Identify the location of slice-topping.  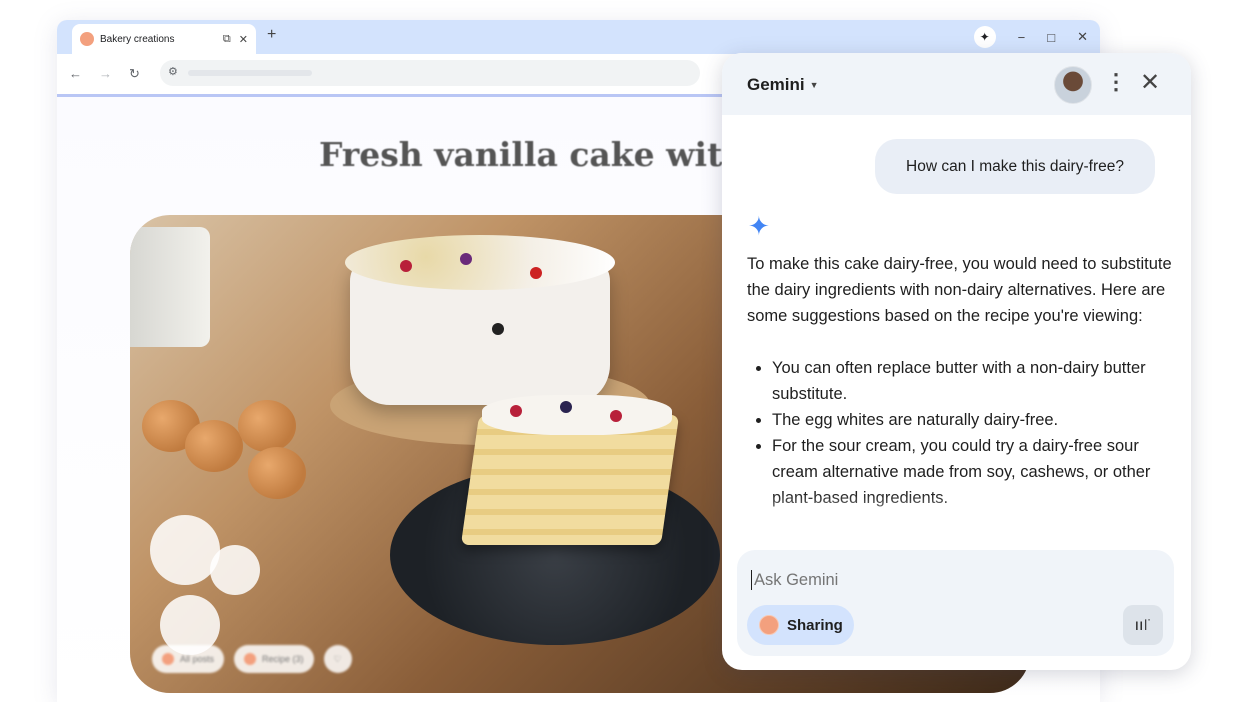
(577, 415).